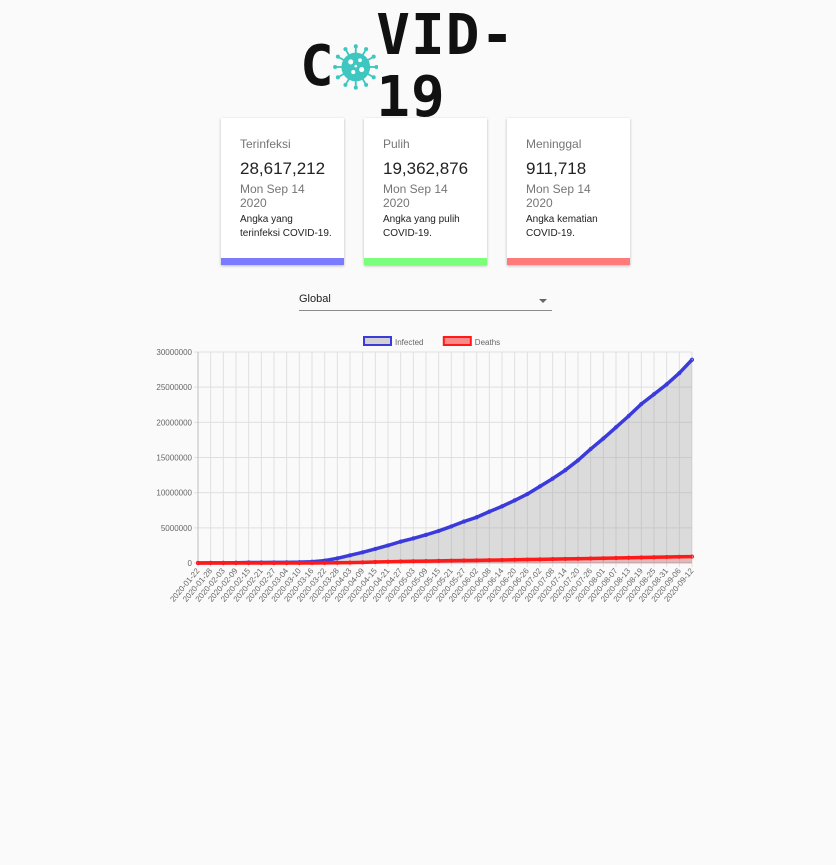 The height and width of the screenshot is (865, 836). What do you see at coordinates (425, 300) in the screenshot?
I see `region-select: Global` at bounding box center [425, 300].